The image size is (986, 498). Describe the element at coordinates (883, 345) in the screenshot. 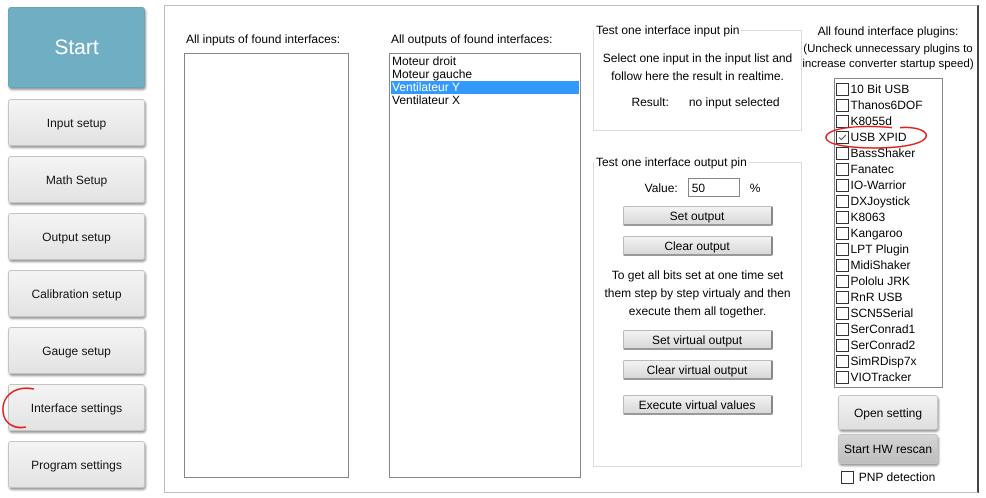

I see `plugin-label: SerConrad2` at that location.